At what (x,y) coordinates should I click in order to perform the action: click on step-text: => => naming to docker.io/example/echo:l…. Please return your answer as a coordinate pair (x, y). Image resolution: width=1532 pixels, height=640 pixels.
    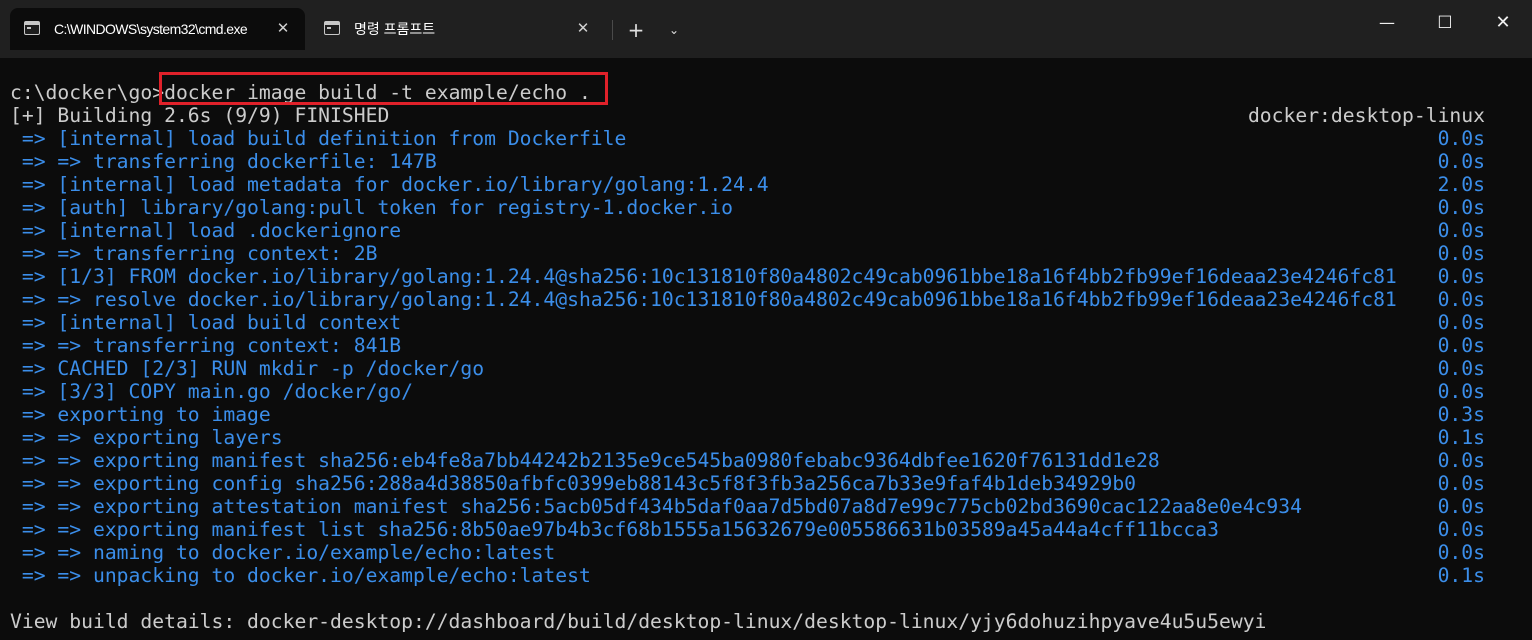
    Looking at the image, I should click on (283, 552).